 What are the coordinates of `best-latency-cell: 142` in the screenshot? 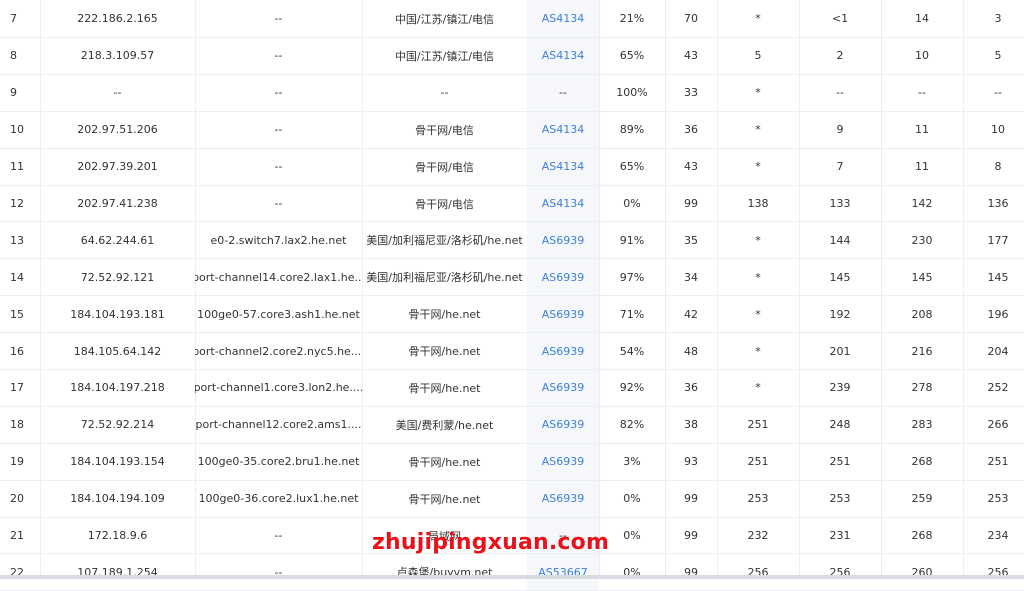 It's located at (922, 203).